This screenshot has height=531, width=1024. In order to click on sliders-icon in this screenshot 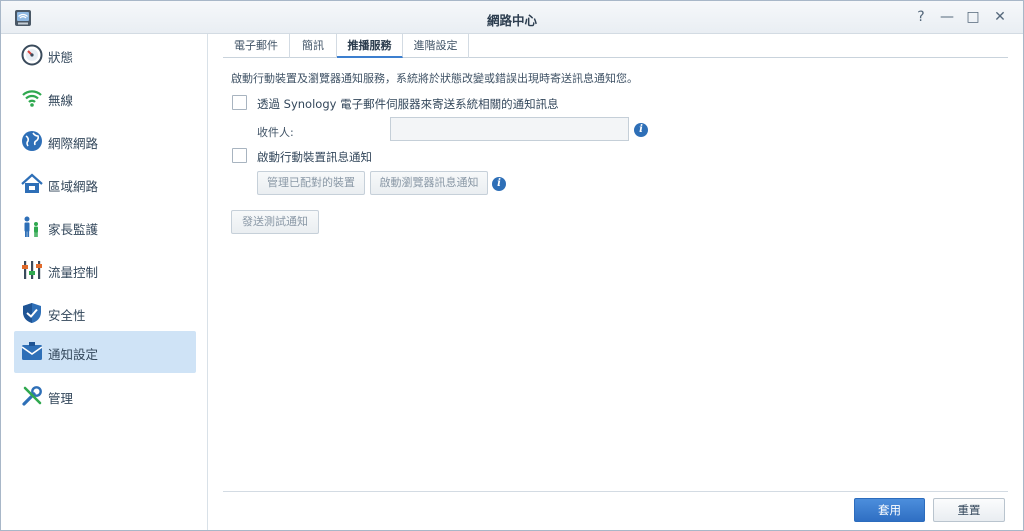, I will do `click(32, 270)`.